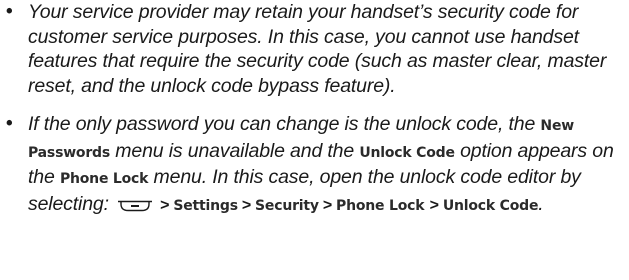 The width and height of the screenshot is (629, 280). What do you see at coordinates (380, 205) in the screenshot?
I see `path-phone-lock: Phone Lock` at bounding box center [380, 205].